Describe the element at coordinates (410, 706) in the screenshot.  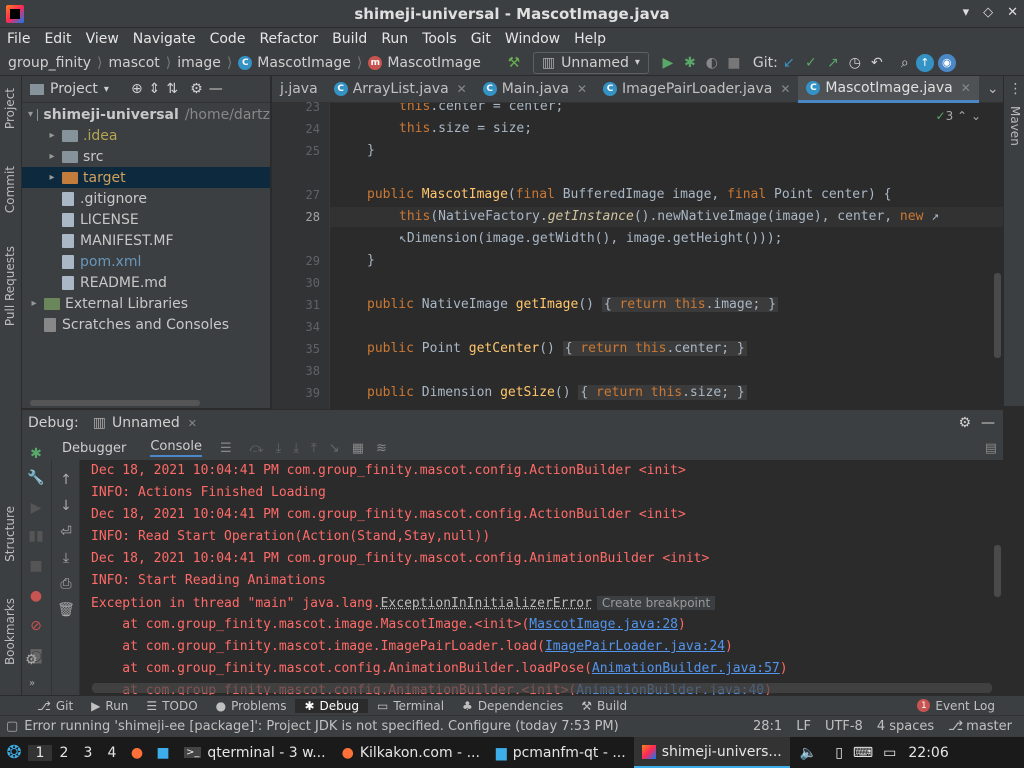
I see `toolwin-terminal: ▭ Terminal` at that location.